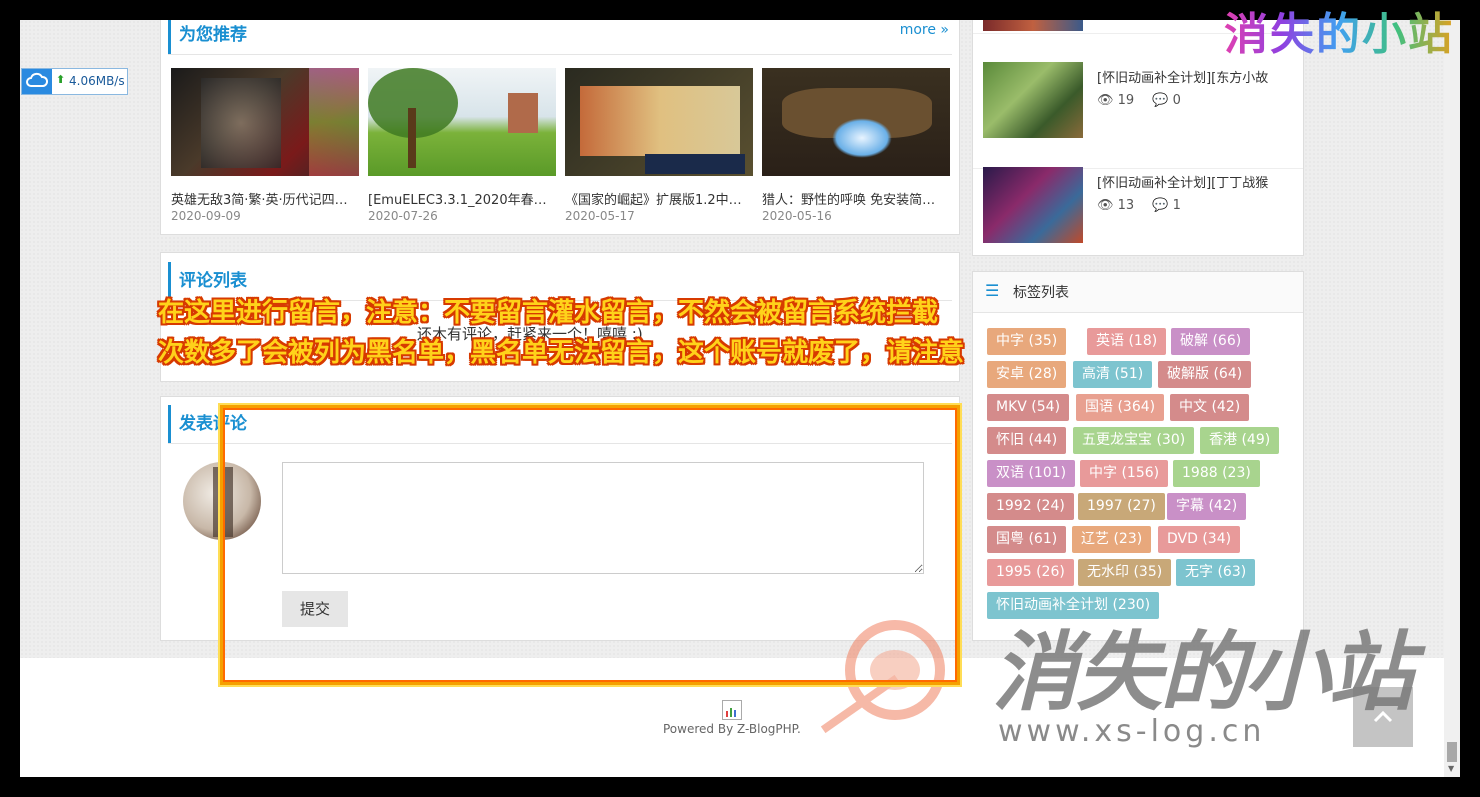 Image resolution: width=1480 pixels, height=797 pixels. I want to click on tag-item: 中字 (35), so click(1027, 341).